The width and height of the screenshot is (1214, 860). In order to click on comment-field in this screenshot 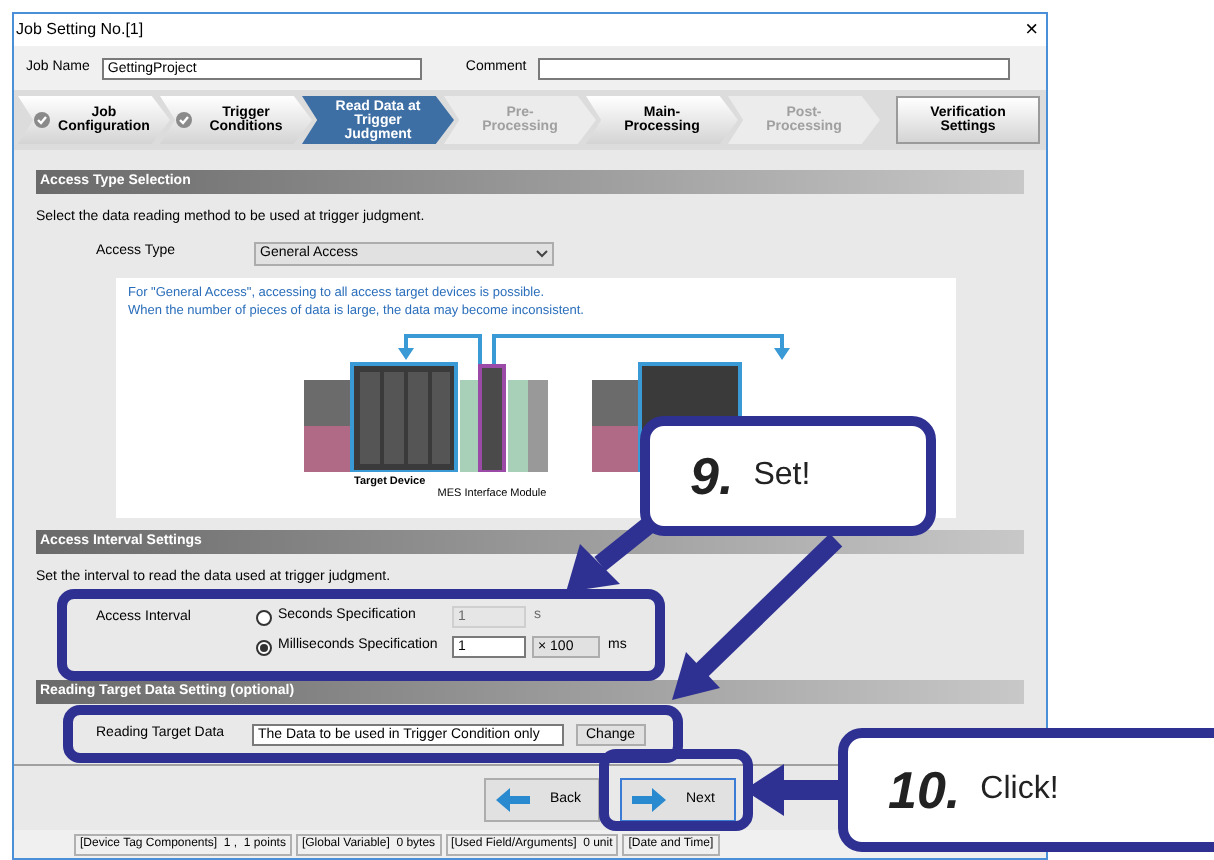, I will do `click(774, 68)`.